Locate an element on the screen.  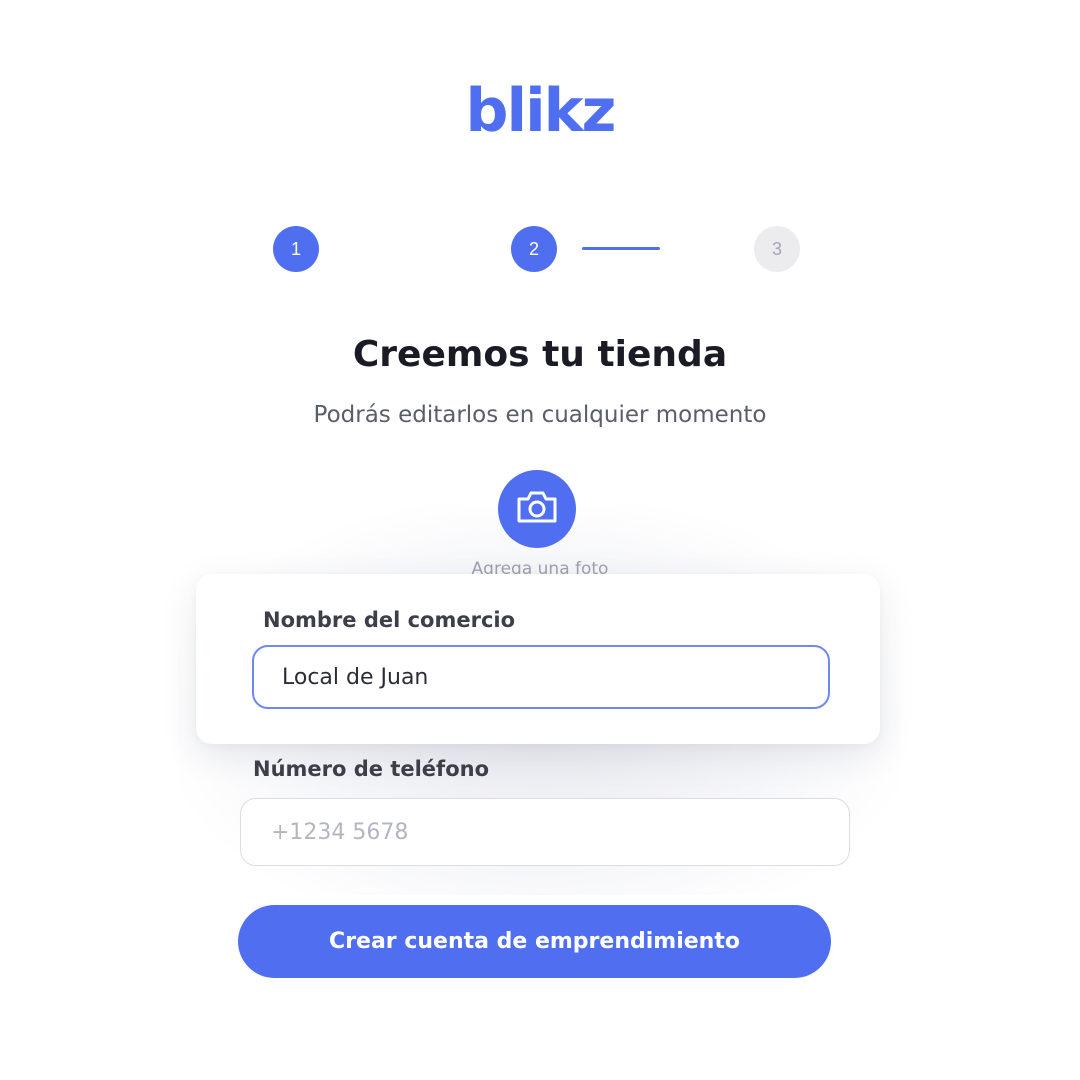
camera-icon is located at coordinates (537, 509).